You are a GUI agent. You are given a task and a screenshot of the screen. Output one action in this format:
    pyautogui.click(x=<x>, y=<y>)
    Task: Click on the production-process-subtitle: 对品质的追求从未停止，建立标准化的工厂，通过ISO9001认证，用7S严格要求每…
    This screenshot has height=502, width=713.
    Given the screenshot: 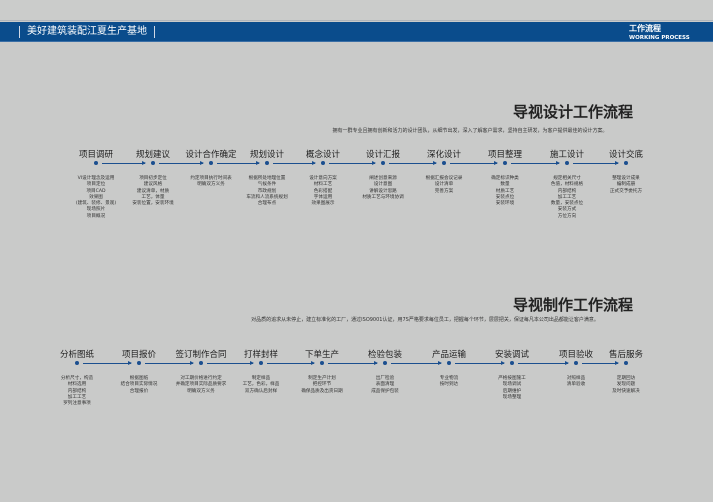 What is the action you would take?
    pyautogui.click(x=425, y=320)
    